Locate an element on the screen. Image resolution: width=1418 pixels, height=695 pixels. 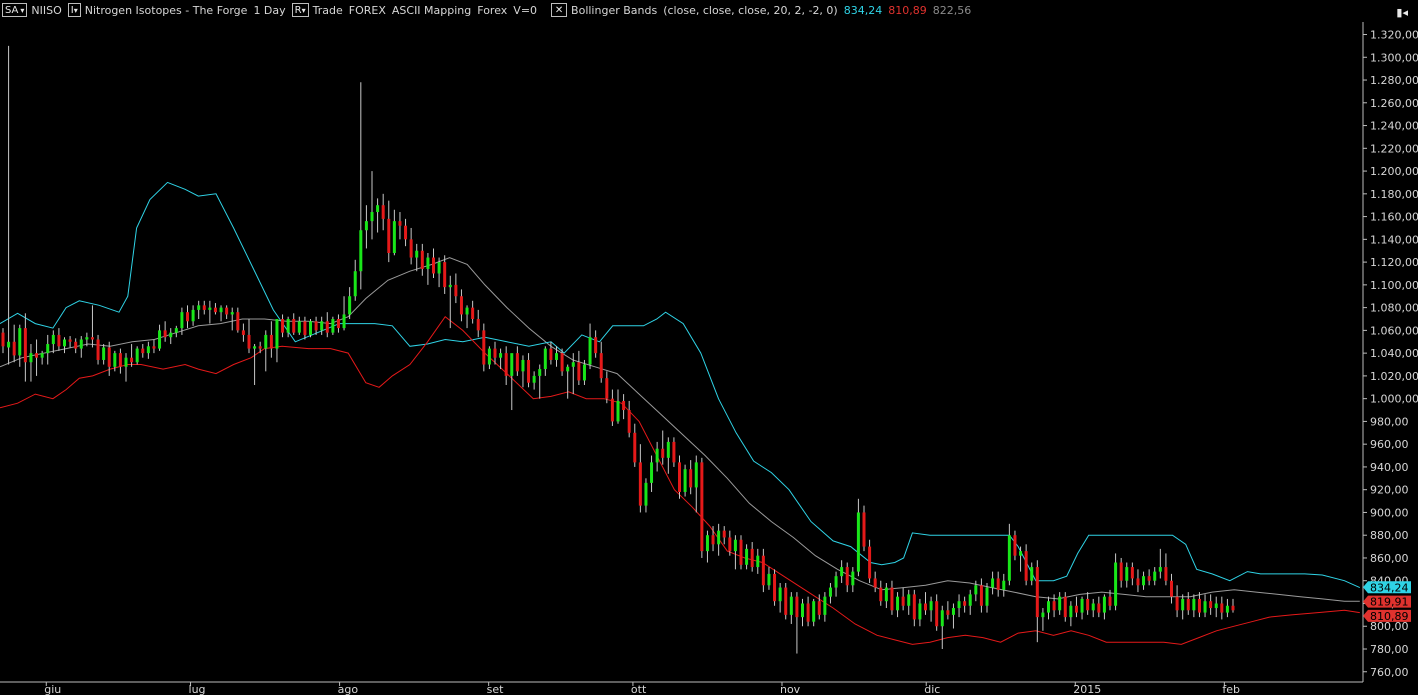
x-tick-label: 2015 is located at coordinates (1087, 689).